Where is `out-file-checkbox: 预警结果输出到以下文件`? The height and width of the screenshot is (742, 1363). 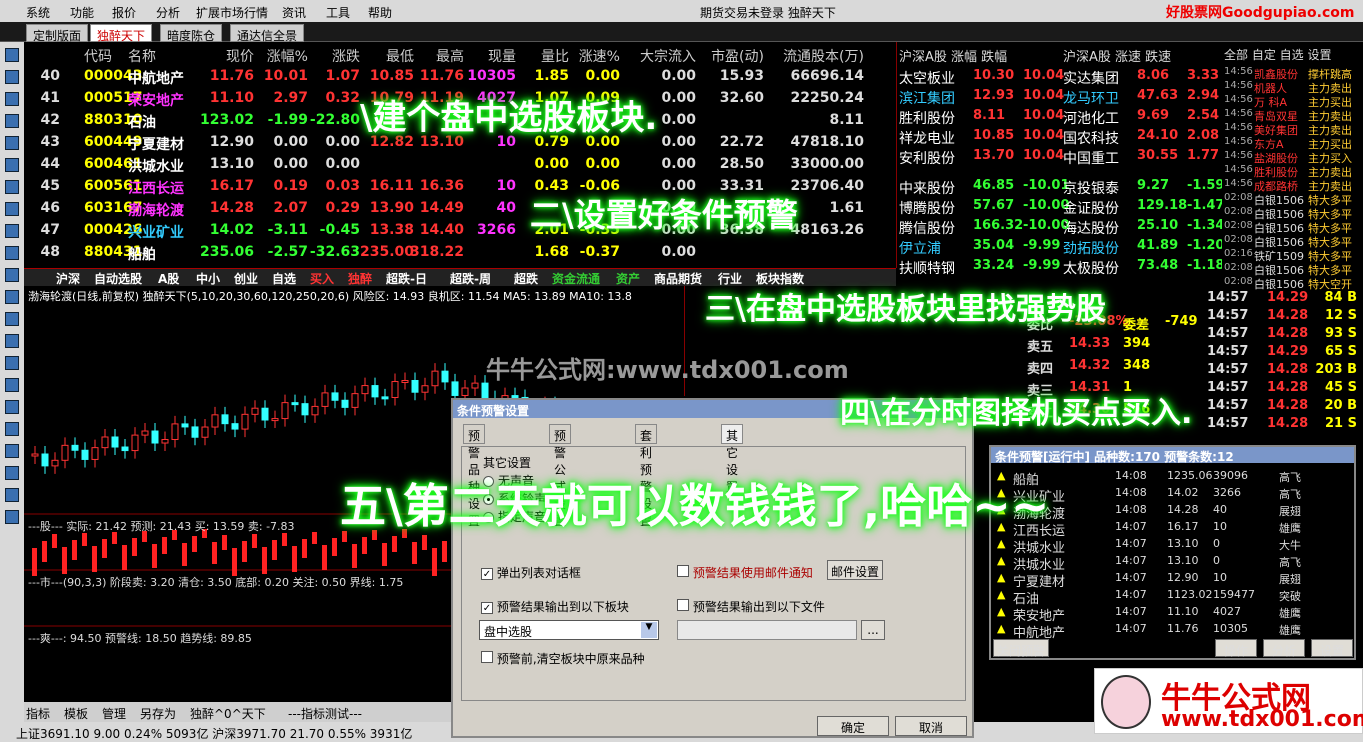 out-file-checkbox: 预警结果输出到以下文件 is located at coordinates (751, 606).